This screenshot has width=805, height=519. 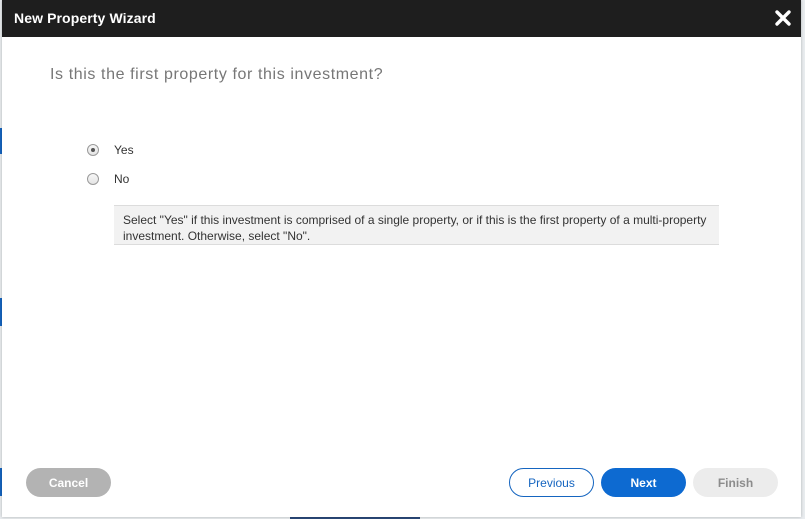 I want to click on close-button, so click(x=783, y=18).